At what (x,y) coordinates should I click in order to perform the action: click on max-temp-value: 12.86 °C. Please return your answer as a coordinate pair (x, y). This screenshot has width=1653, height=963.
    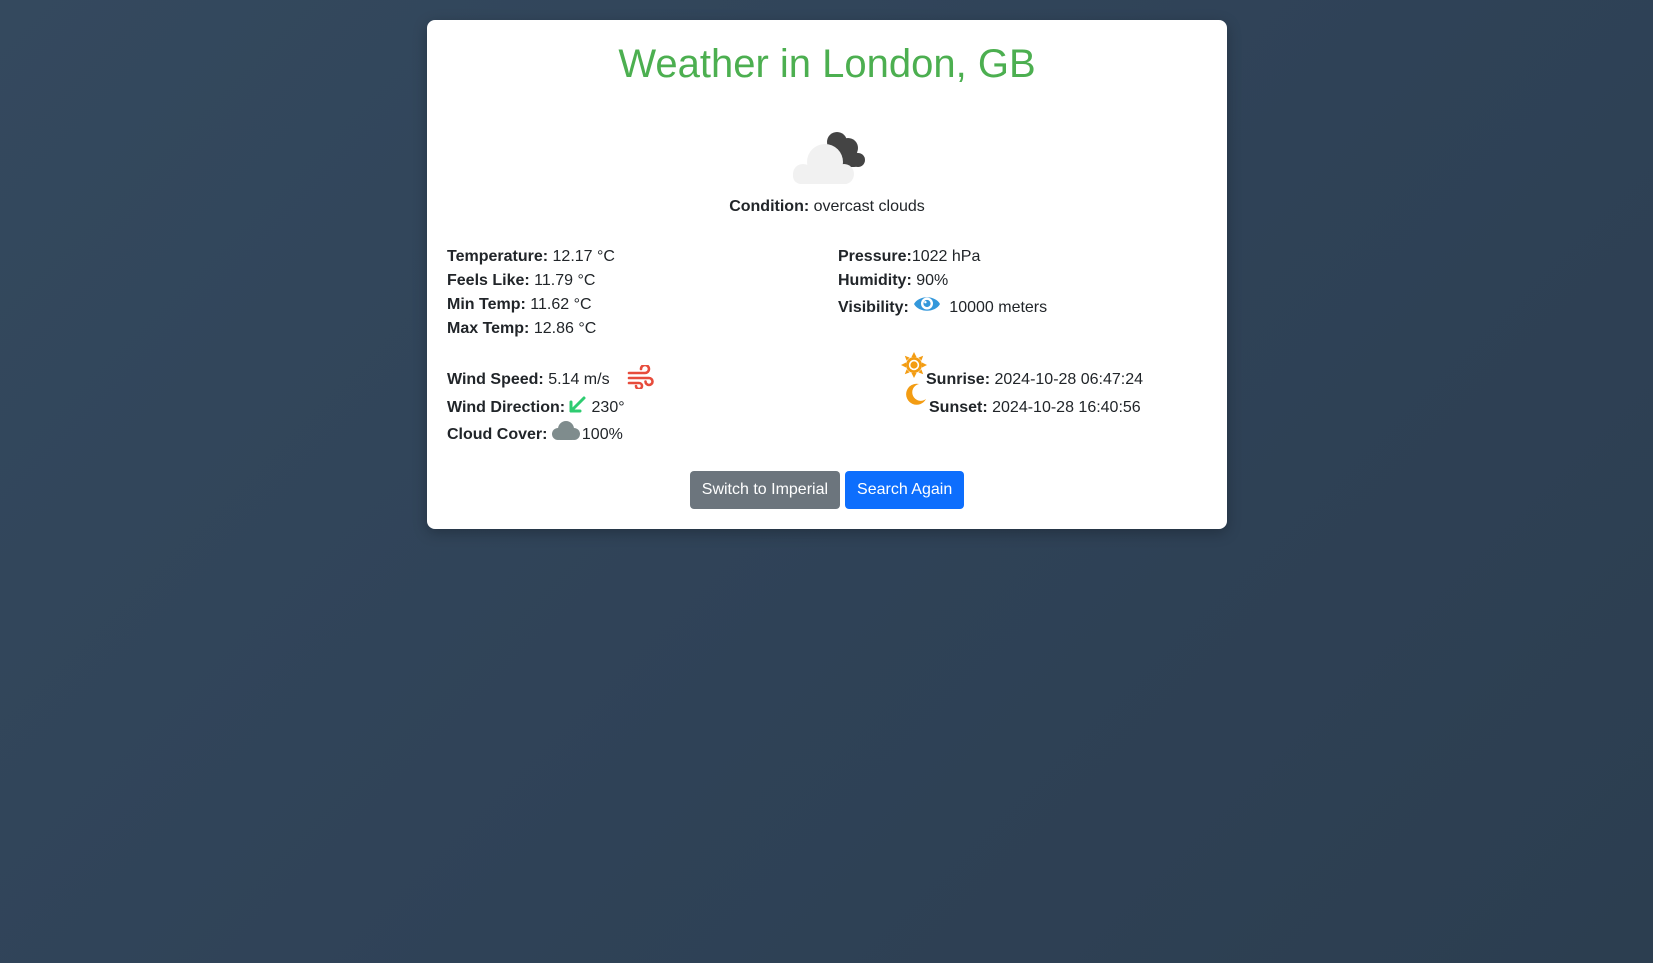
    Looking at the image, I should click on (565, 328).